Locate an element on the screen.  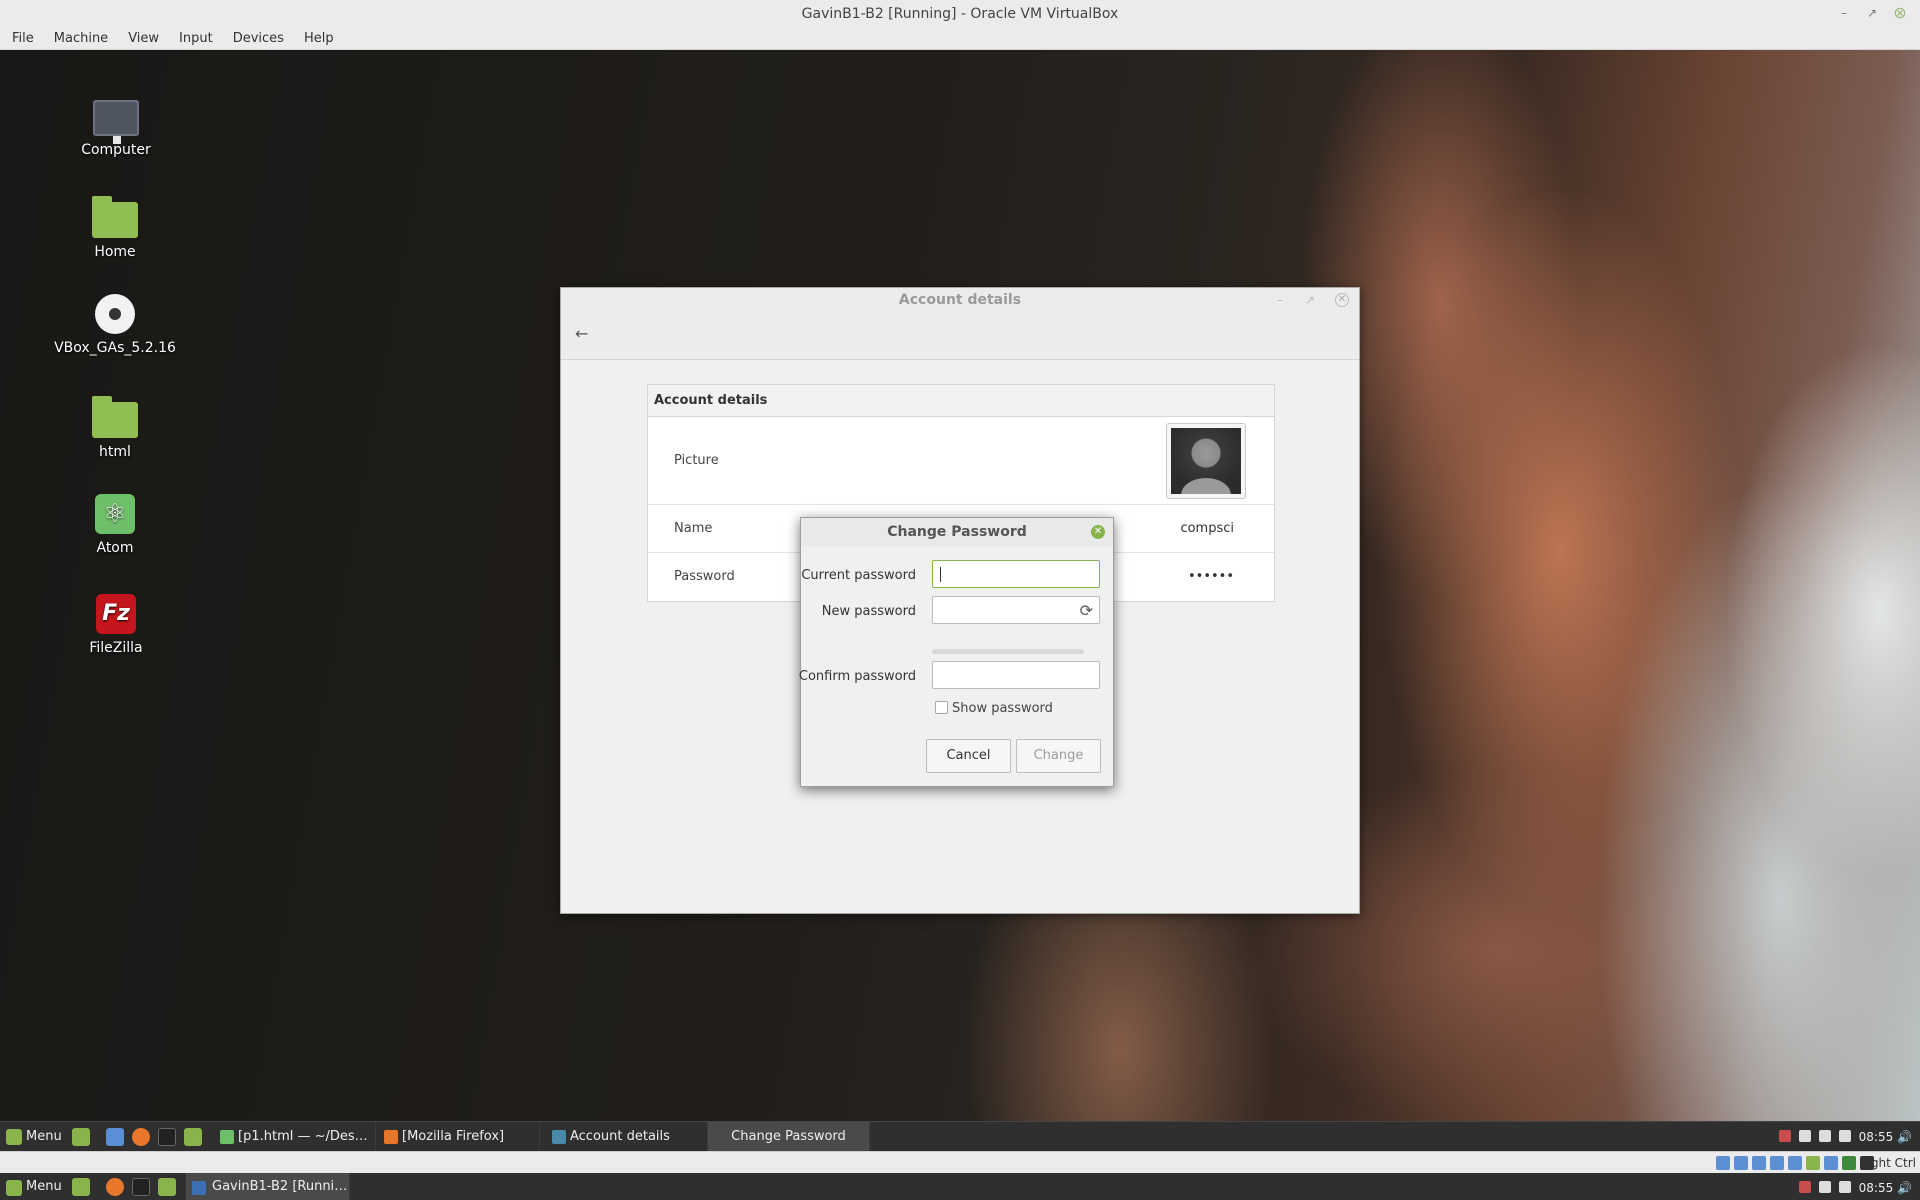
shared-folders-icon is located at coordinates (1813, 1163).